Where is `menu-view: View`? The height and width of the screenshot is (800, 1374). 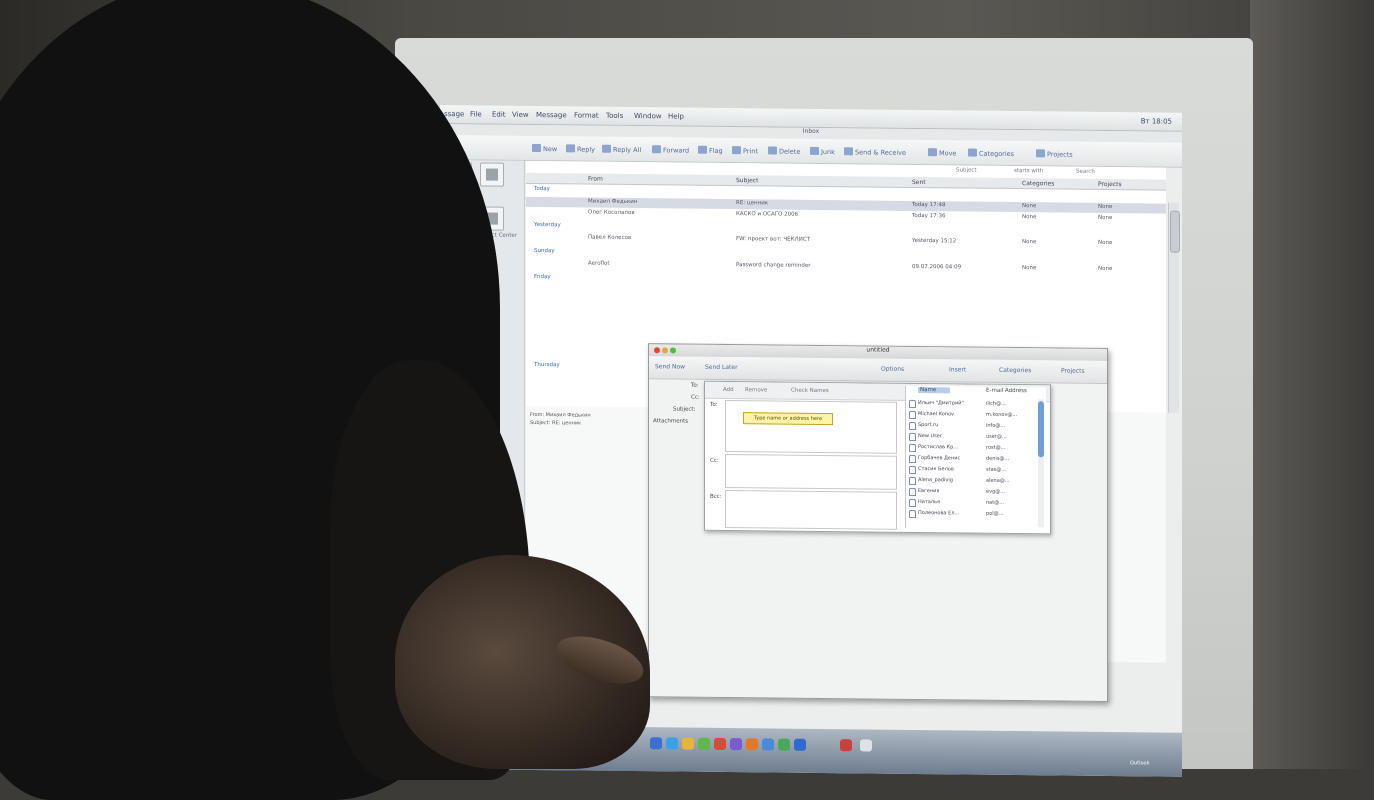 menu-view: View is located at coordinates (520, 115).